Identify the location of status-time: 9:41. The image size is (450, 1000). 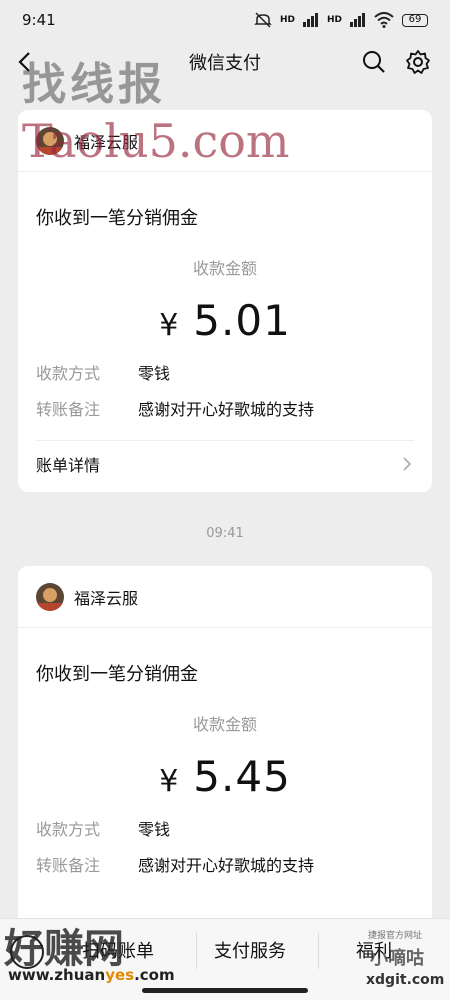
(39, 20).